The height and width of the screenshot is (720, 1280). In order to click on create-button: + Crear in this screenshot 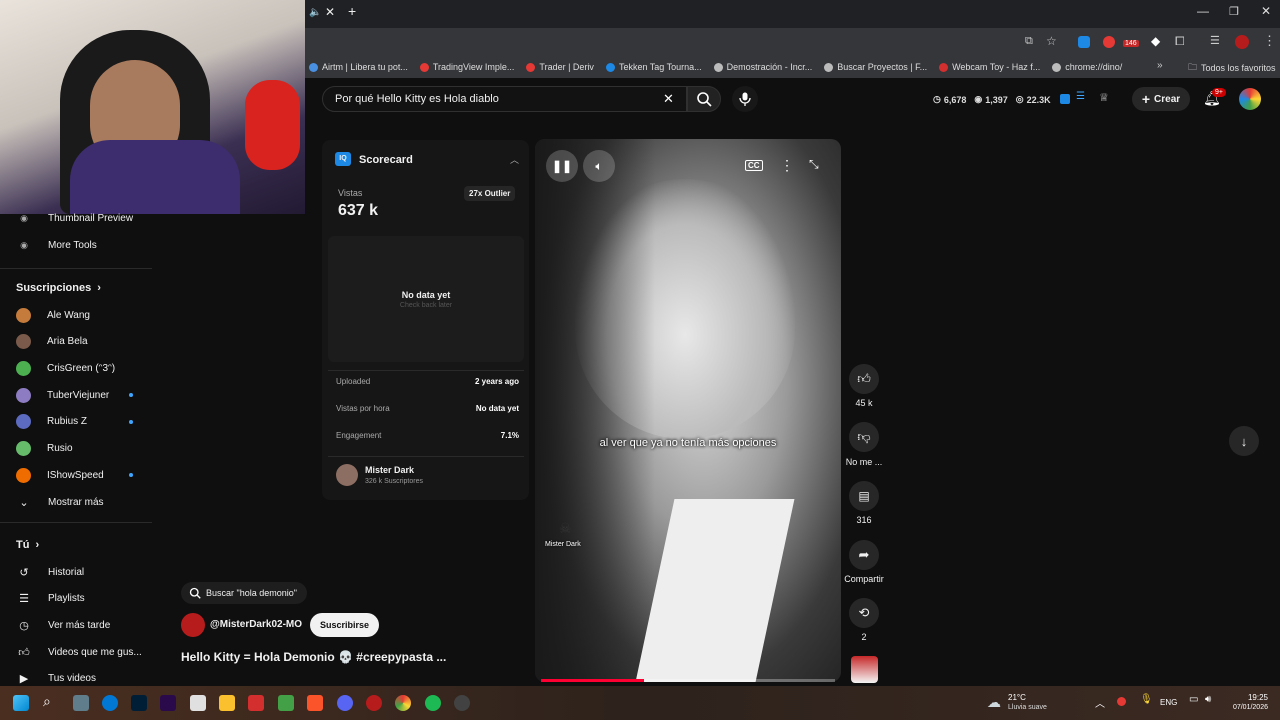, I will do `click(1161, 99)`.